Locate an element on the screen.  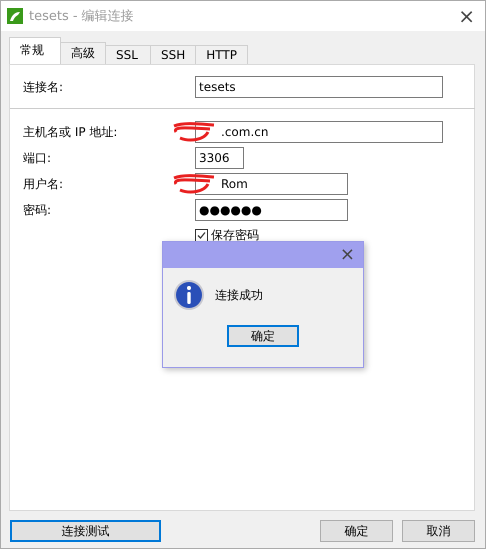
field-label: 端口: is located at coordinates (37, 158).